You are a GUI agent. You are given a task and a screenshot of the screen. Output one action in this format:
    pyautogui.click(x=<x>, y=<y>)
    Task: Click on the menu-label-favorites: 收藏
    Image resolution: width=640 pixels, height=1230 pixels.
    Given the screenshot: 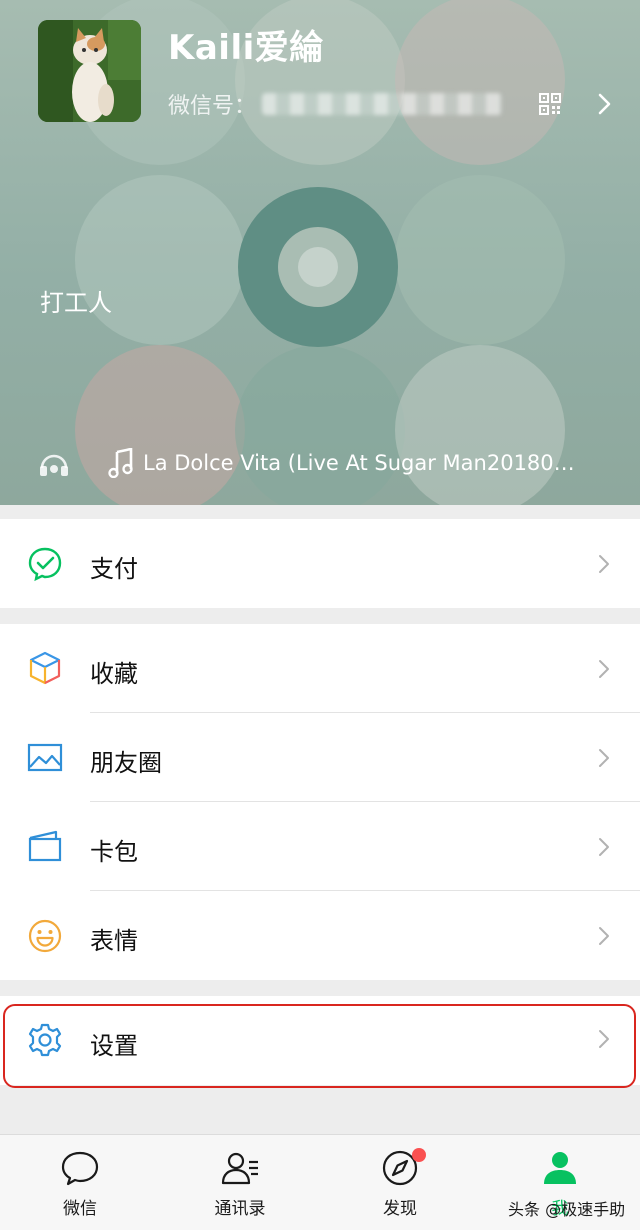 What is the action you would take?
    pyautogui.click(x=114, y=674)
    